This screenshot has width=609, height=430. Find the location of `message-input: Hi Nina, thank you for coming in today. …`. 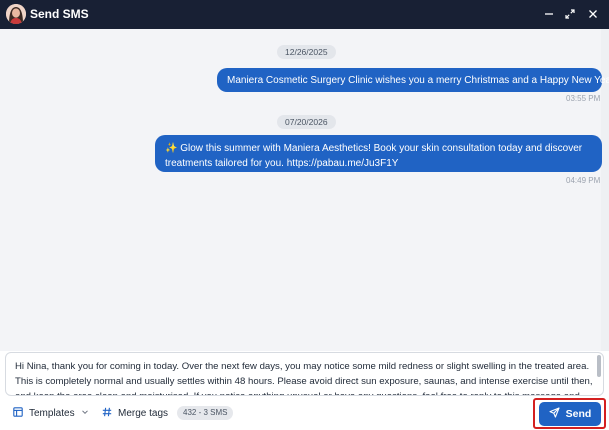

message-input: Hi Nina, thank you for coming in today. … is located at coordinates (304, 374).